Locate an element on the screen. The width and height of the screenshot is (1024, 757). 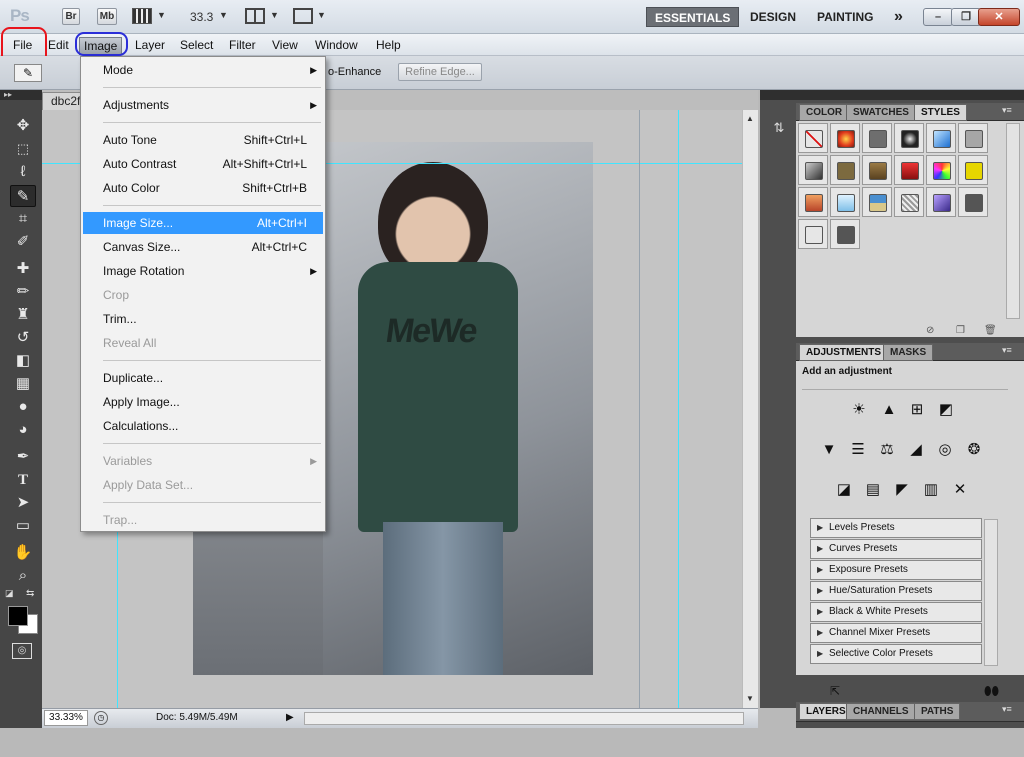
foreground-color-swatch is located at coordinates (18, 616).